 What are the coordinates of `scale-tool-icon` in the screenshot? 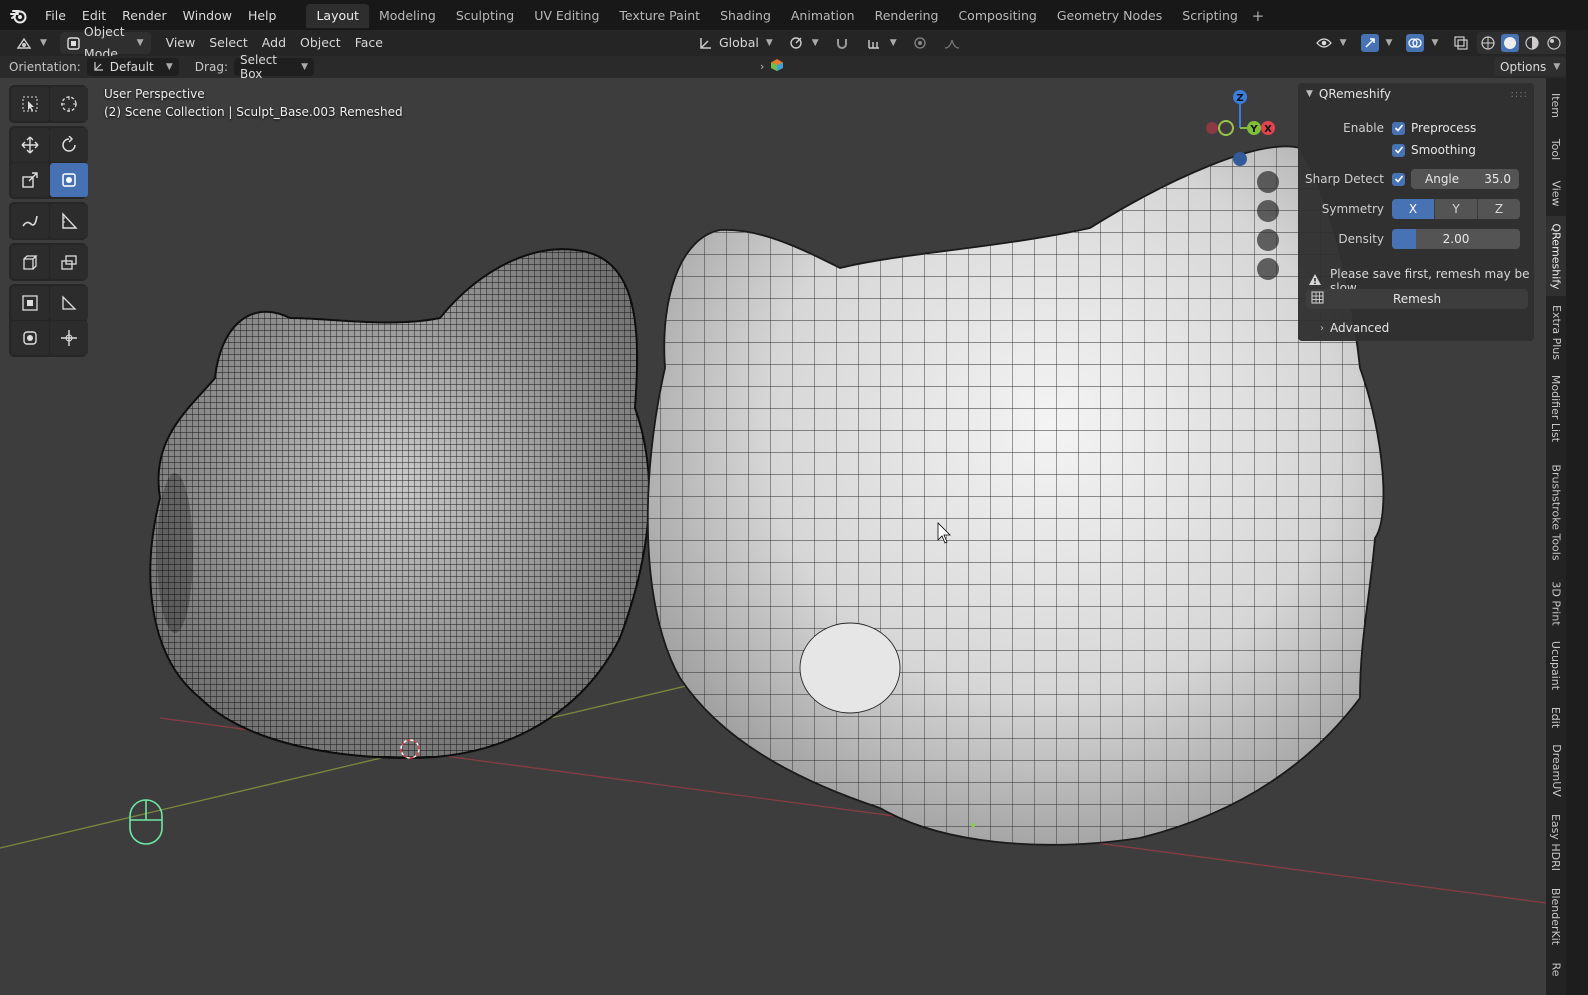 It's located at (30, 180).